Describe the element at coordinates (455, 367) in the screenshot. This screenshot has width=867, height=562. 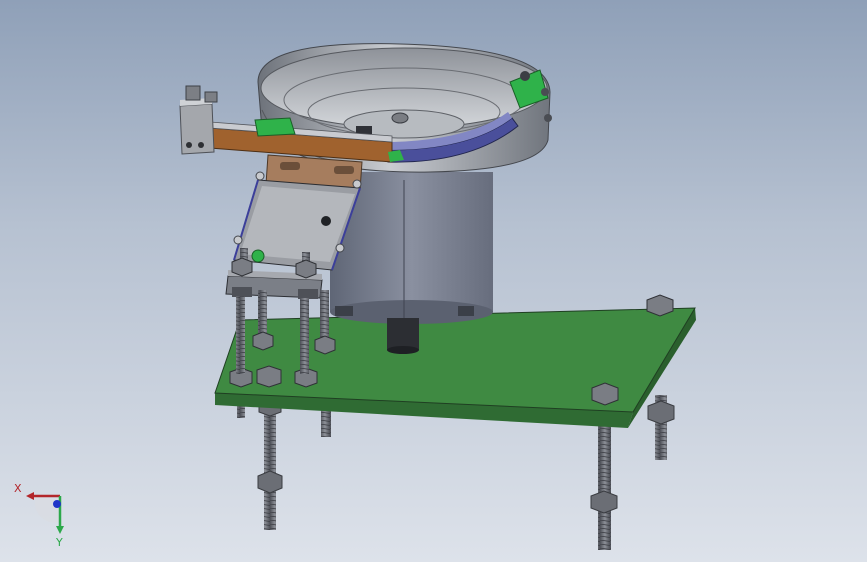
I see `green-base-plate` at that location.